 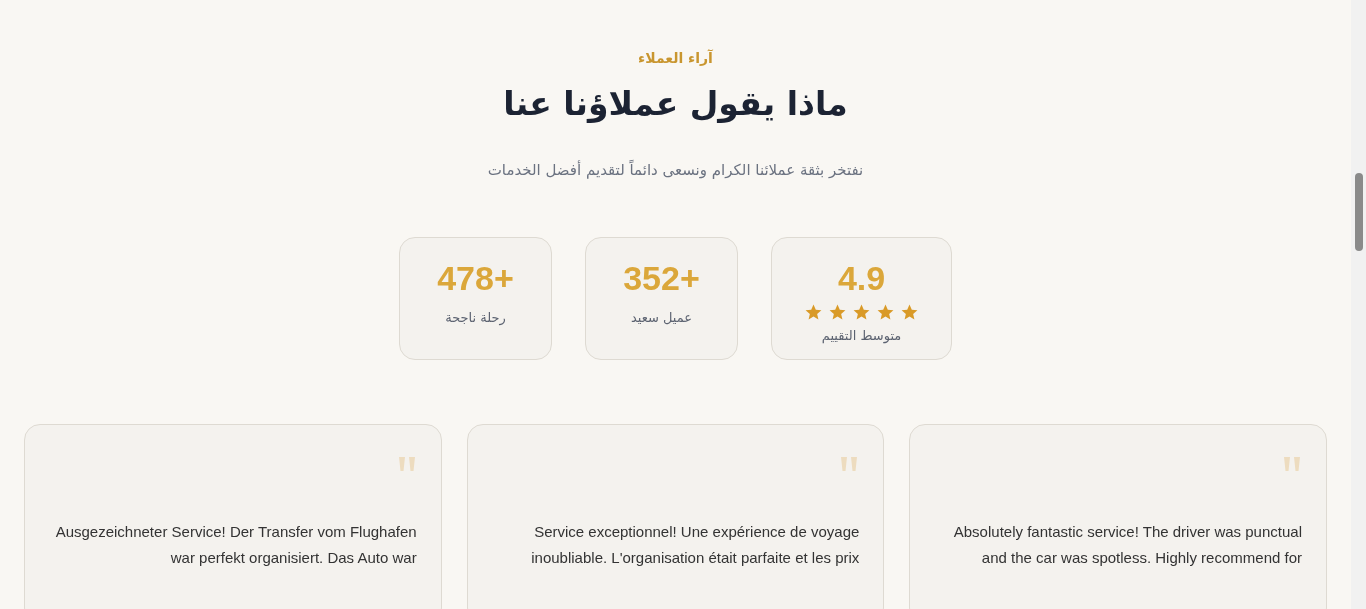 What do you see at coordinates (1127, 545) in the screenshot?
I see `testimonial-text: Absolutely fantastic service! The driver was punctual and the car was spotless. Highly recommend for` at bounding box center [1127, 545].